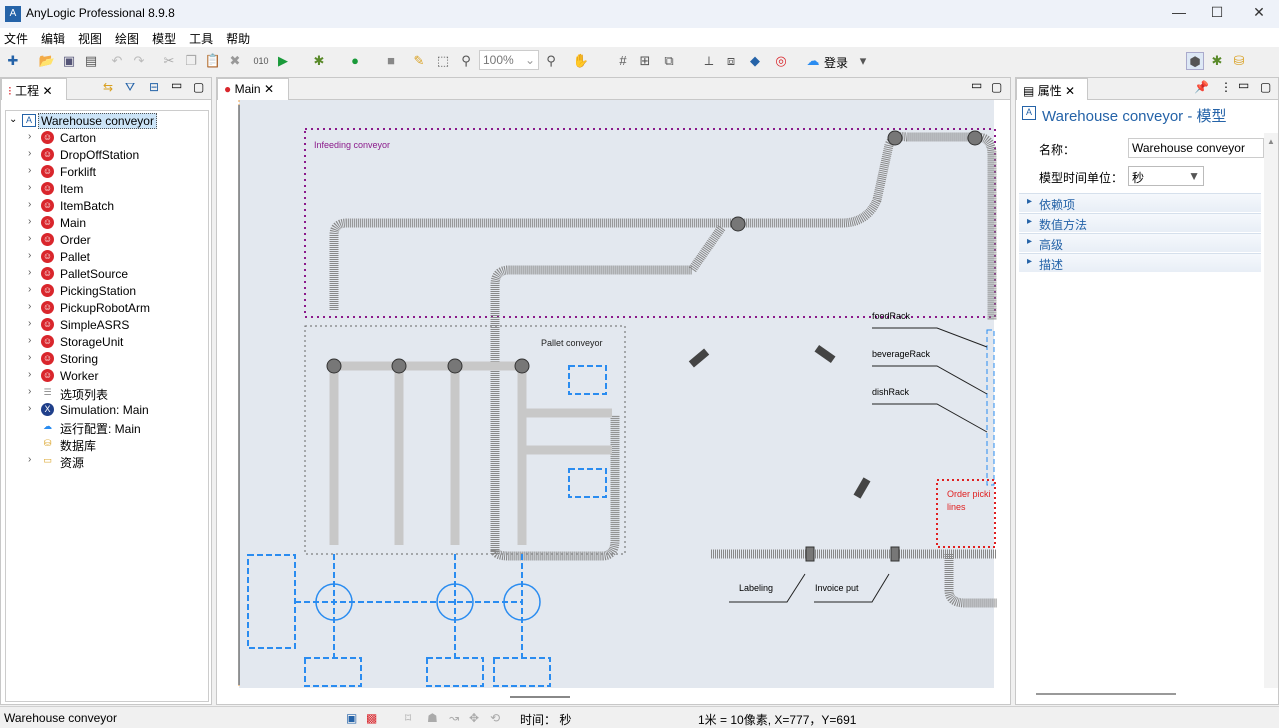 The width and height of the screenshot is (1279, 728). What do you see at coordinates (106, 376) in the screenshot?
I see `tree-item: › ☺ Worker` at bounding box center [106, 376].